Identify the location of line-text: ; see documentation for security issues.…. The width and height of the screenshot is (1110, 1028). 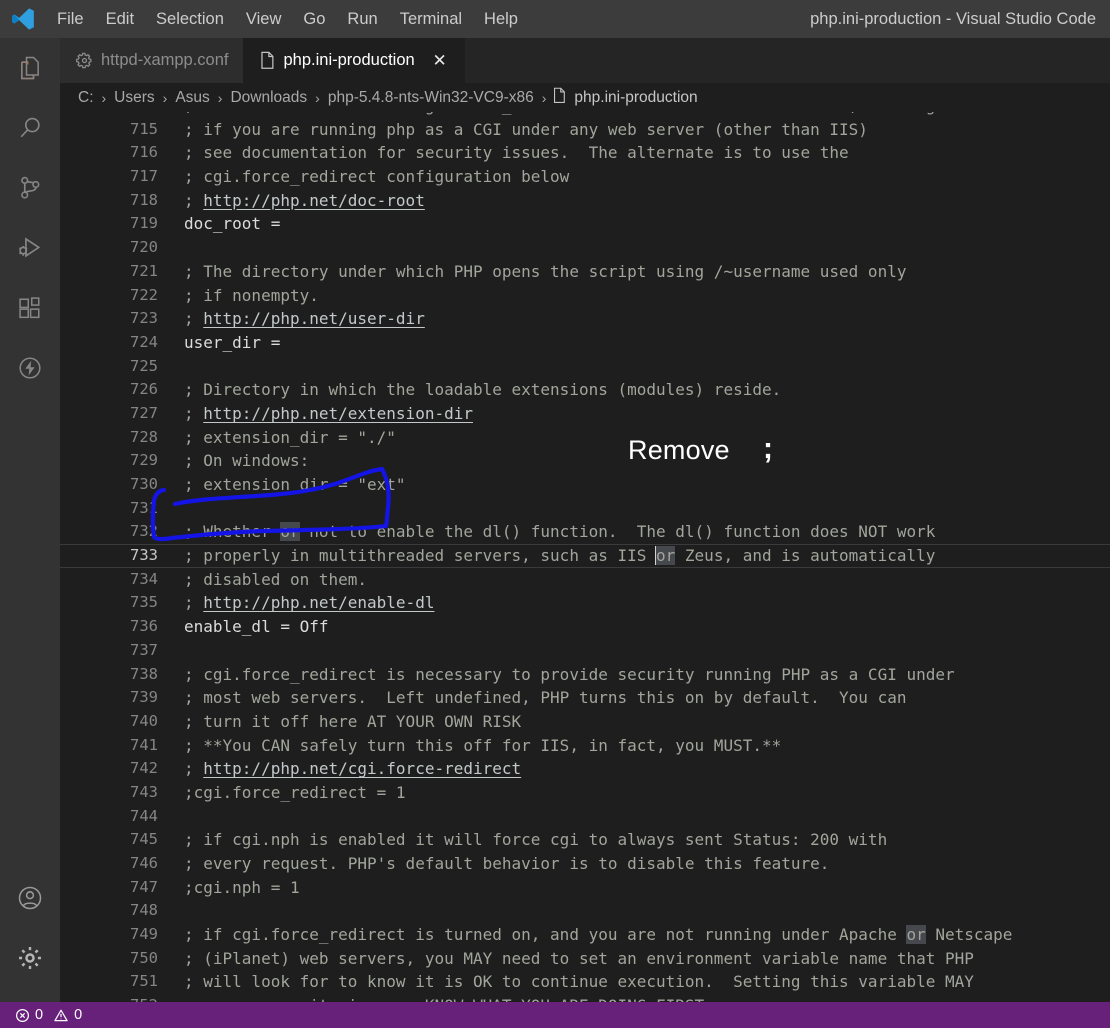
(516, 153).